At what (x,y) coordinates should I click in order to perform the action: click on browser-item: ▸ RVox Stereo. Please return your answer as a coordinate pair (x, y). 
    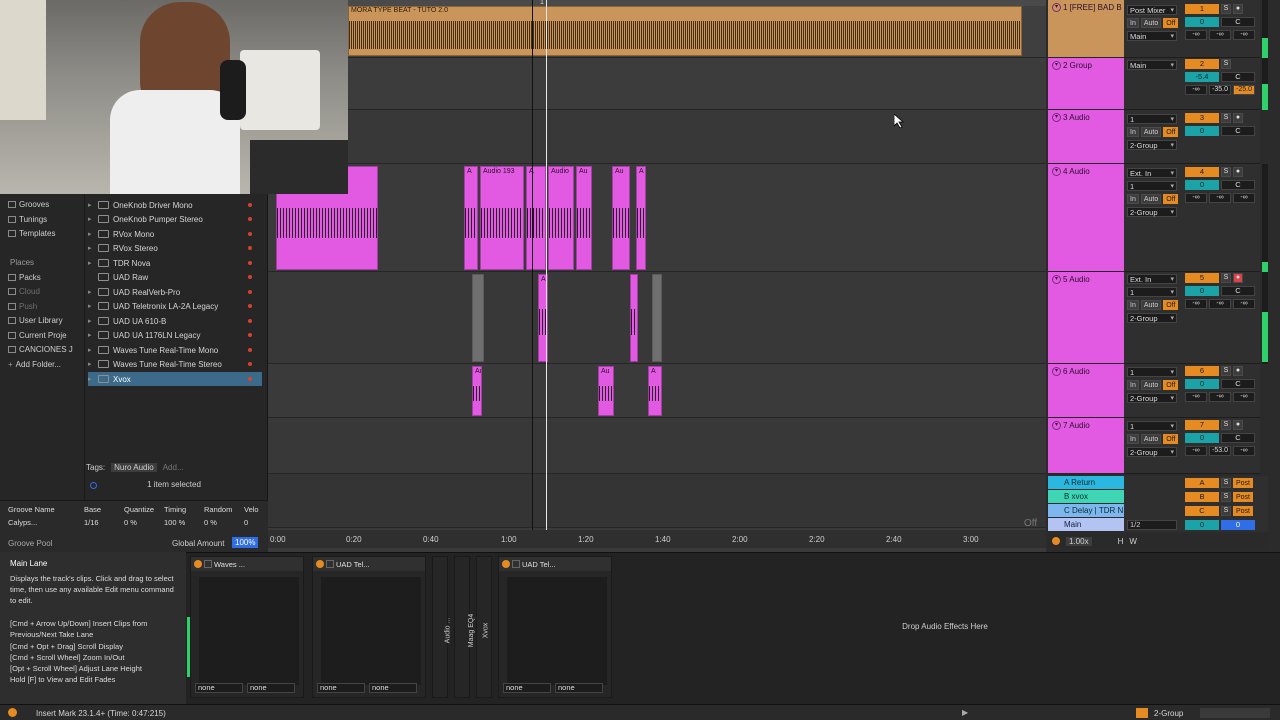
    Looking at the image, I should click on (175, 248).